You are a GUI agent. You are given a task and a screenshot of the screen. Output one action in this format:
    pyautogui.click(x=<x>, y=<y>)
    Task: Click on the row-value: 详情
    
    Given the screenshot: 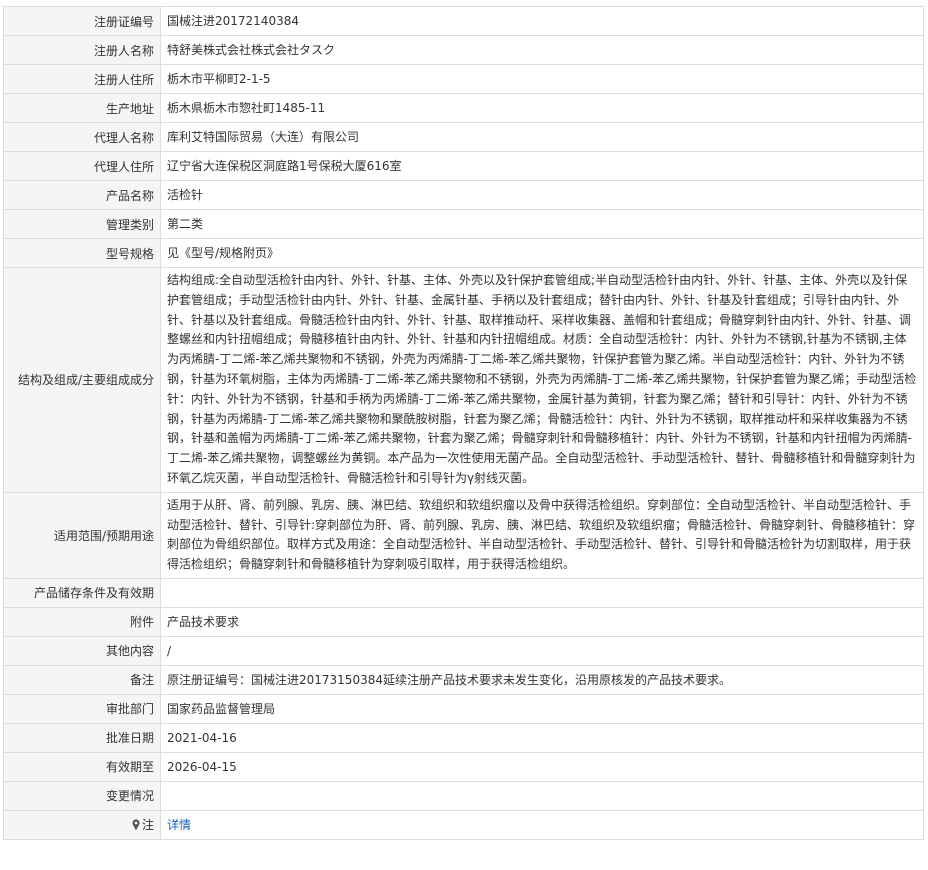 What is the action you would take?
    pyautogui.click(x=542, y=824)
    